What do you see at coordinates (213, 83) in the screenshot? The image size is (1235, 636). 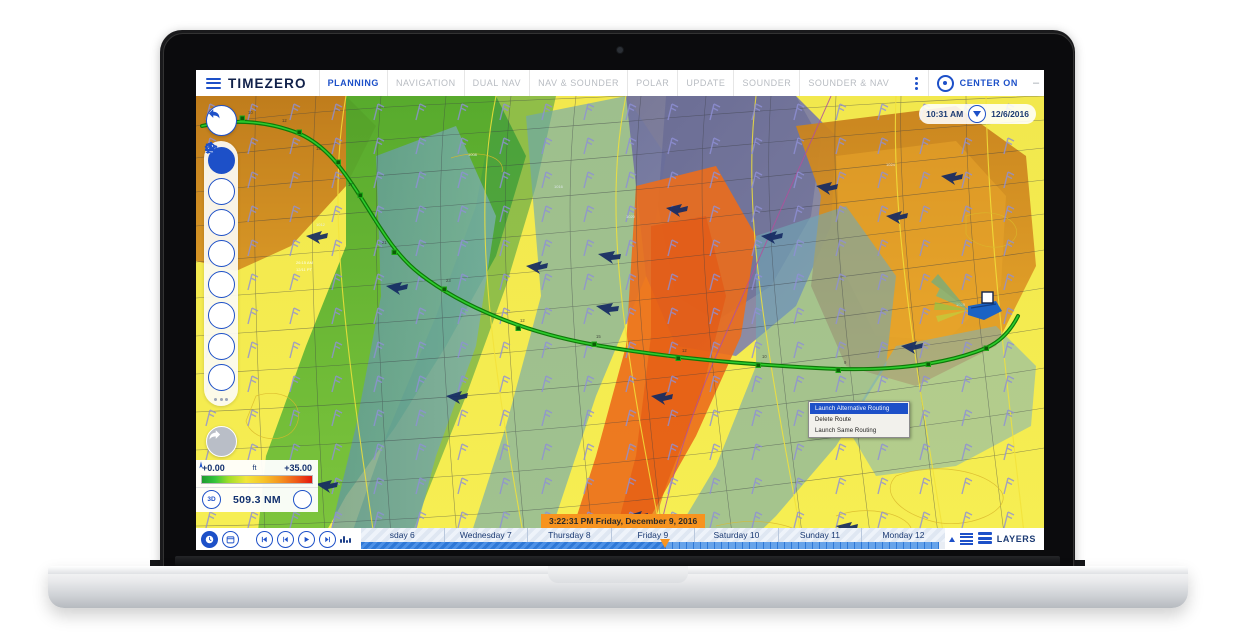 I see `hamburger-icon` at bounding box center [213, 83].